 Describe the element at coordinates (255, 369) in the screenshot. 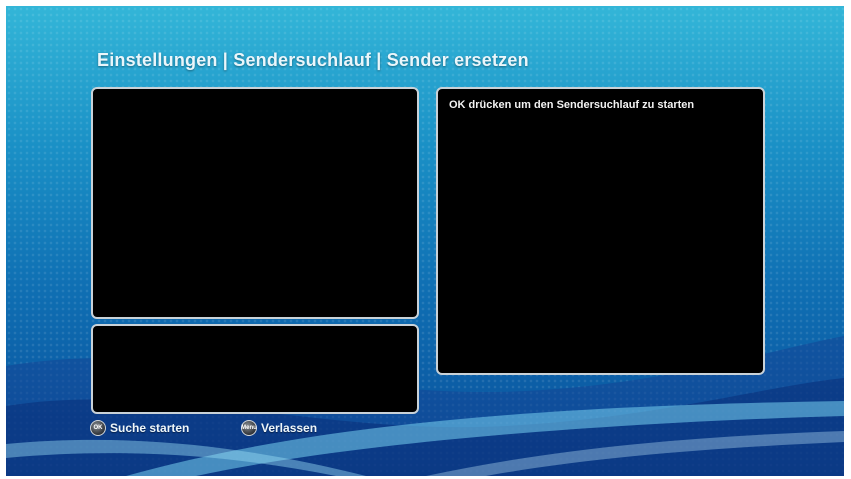

I see `scan-status-panel` at that location.